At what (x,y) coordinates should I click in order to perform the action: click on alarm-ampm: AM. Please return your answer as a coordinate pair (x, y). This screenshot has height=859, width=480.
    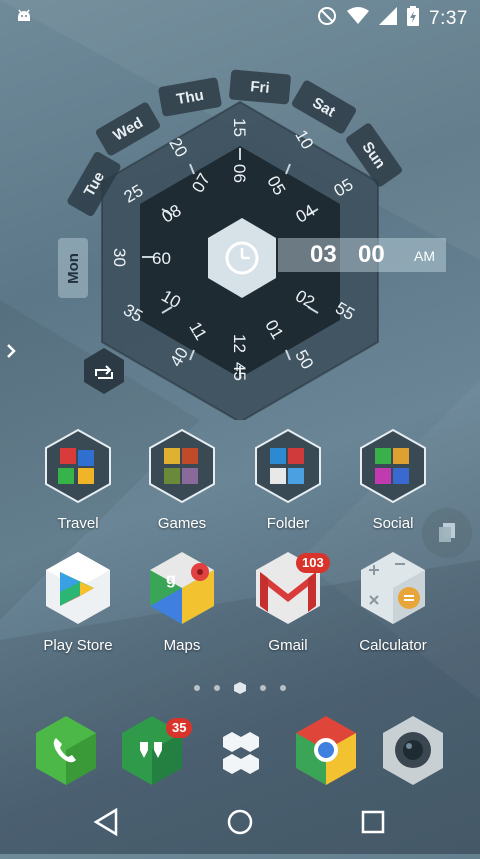
    Looking at the image, I should click on (424, 256).